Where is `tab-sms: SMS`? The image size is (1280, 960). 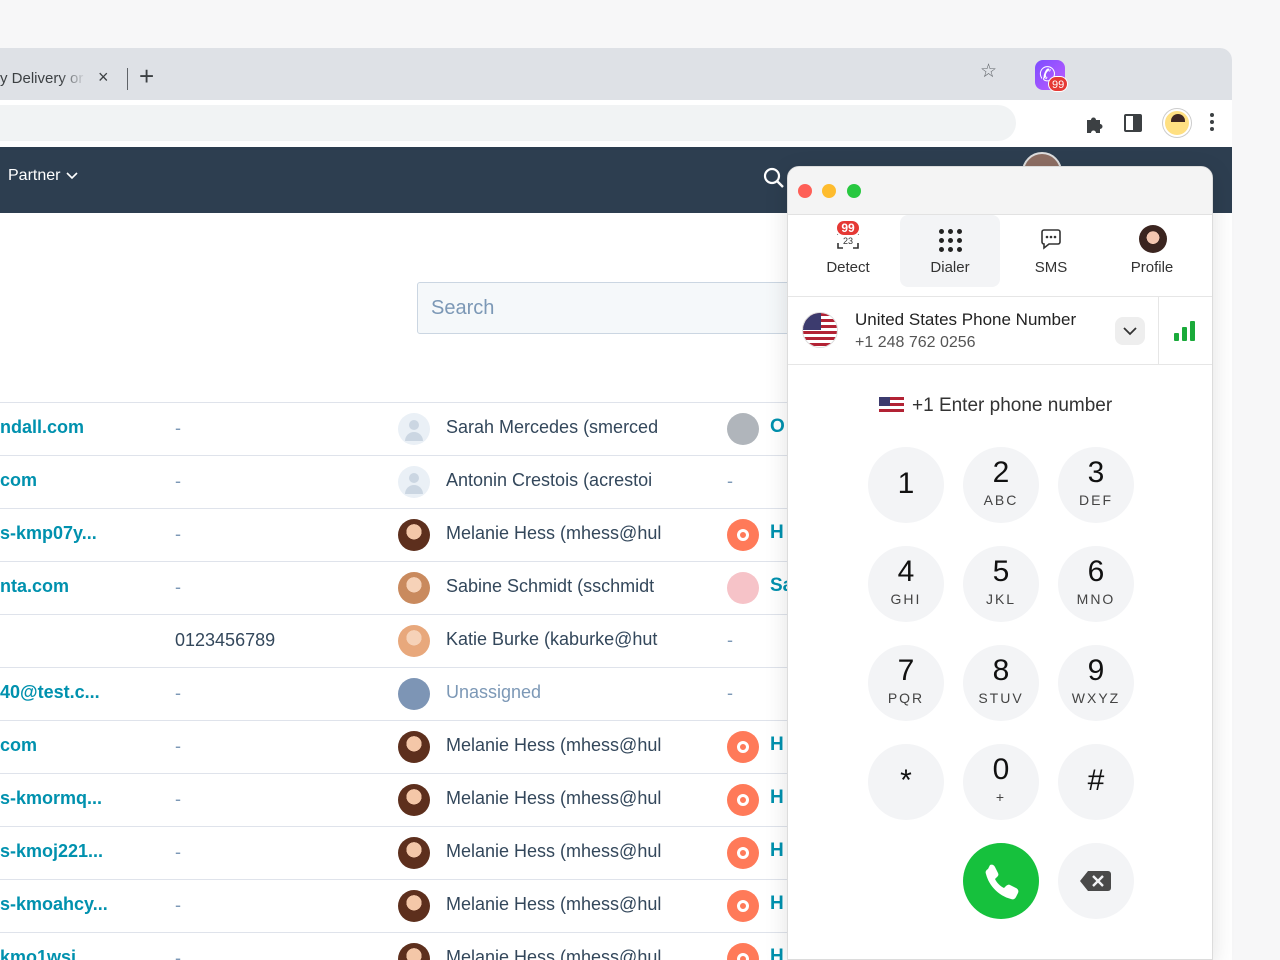 tab-sms: SMS is located at coordinates (1051, 256).